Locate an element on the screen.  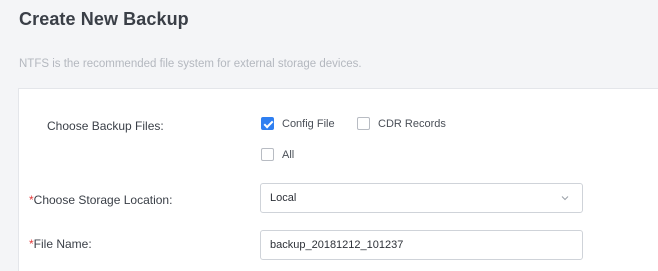
storage-location-select: Local is located at coordinates (421, 198).